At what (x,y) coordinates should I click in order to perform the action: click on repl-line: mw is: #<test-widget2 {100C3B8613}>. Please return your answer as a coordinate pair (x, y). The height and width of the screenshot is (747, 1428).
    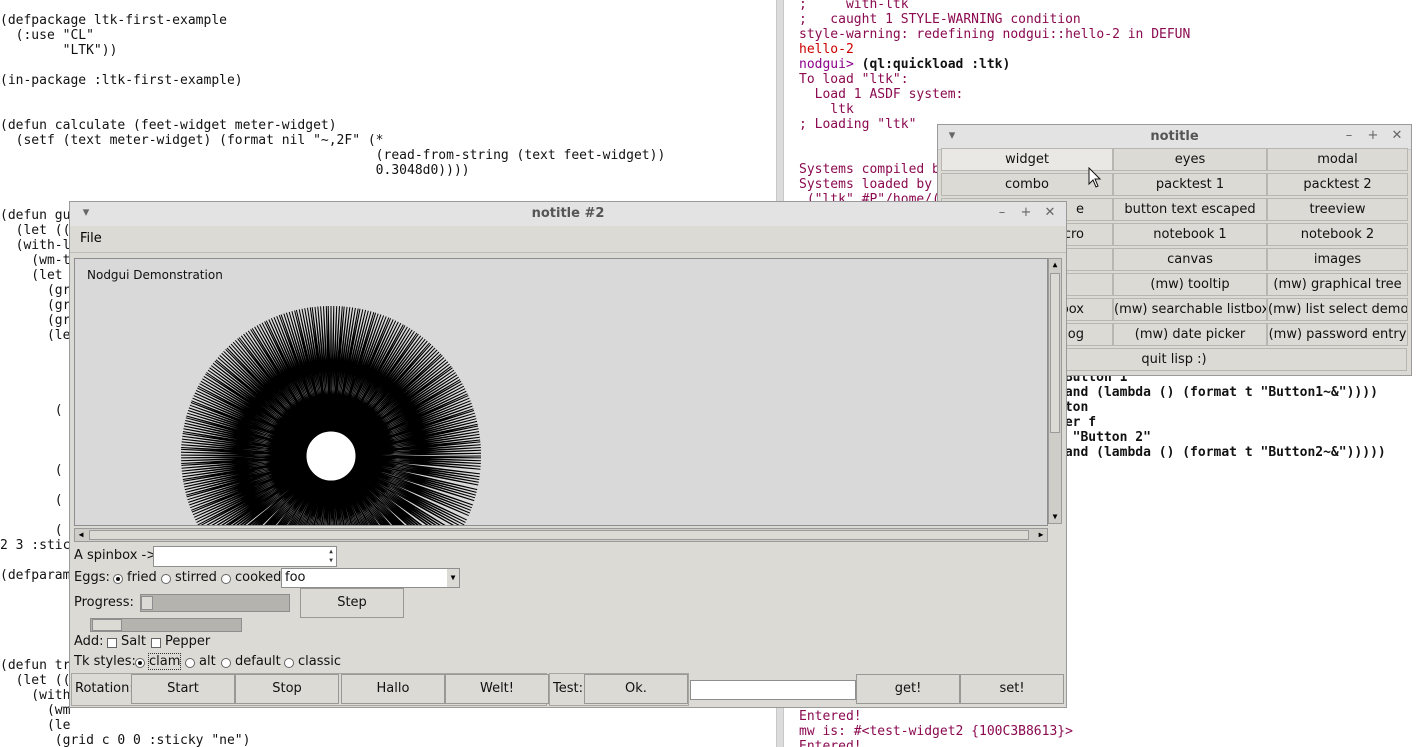
    Looking at the image, I should click on (936, 731).